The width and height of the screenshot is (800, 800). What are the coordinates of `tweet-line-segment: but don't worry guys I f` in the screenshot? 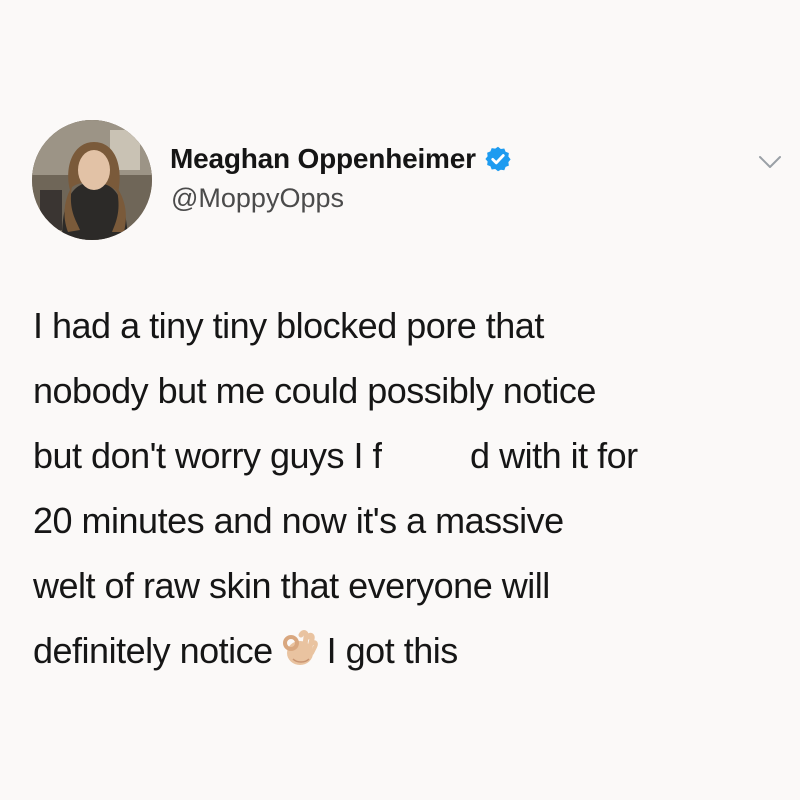 It's located at (208, 455).